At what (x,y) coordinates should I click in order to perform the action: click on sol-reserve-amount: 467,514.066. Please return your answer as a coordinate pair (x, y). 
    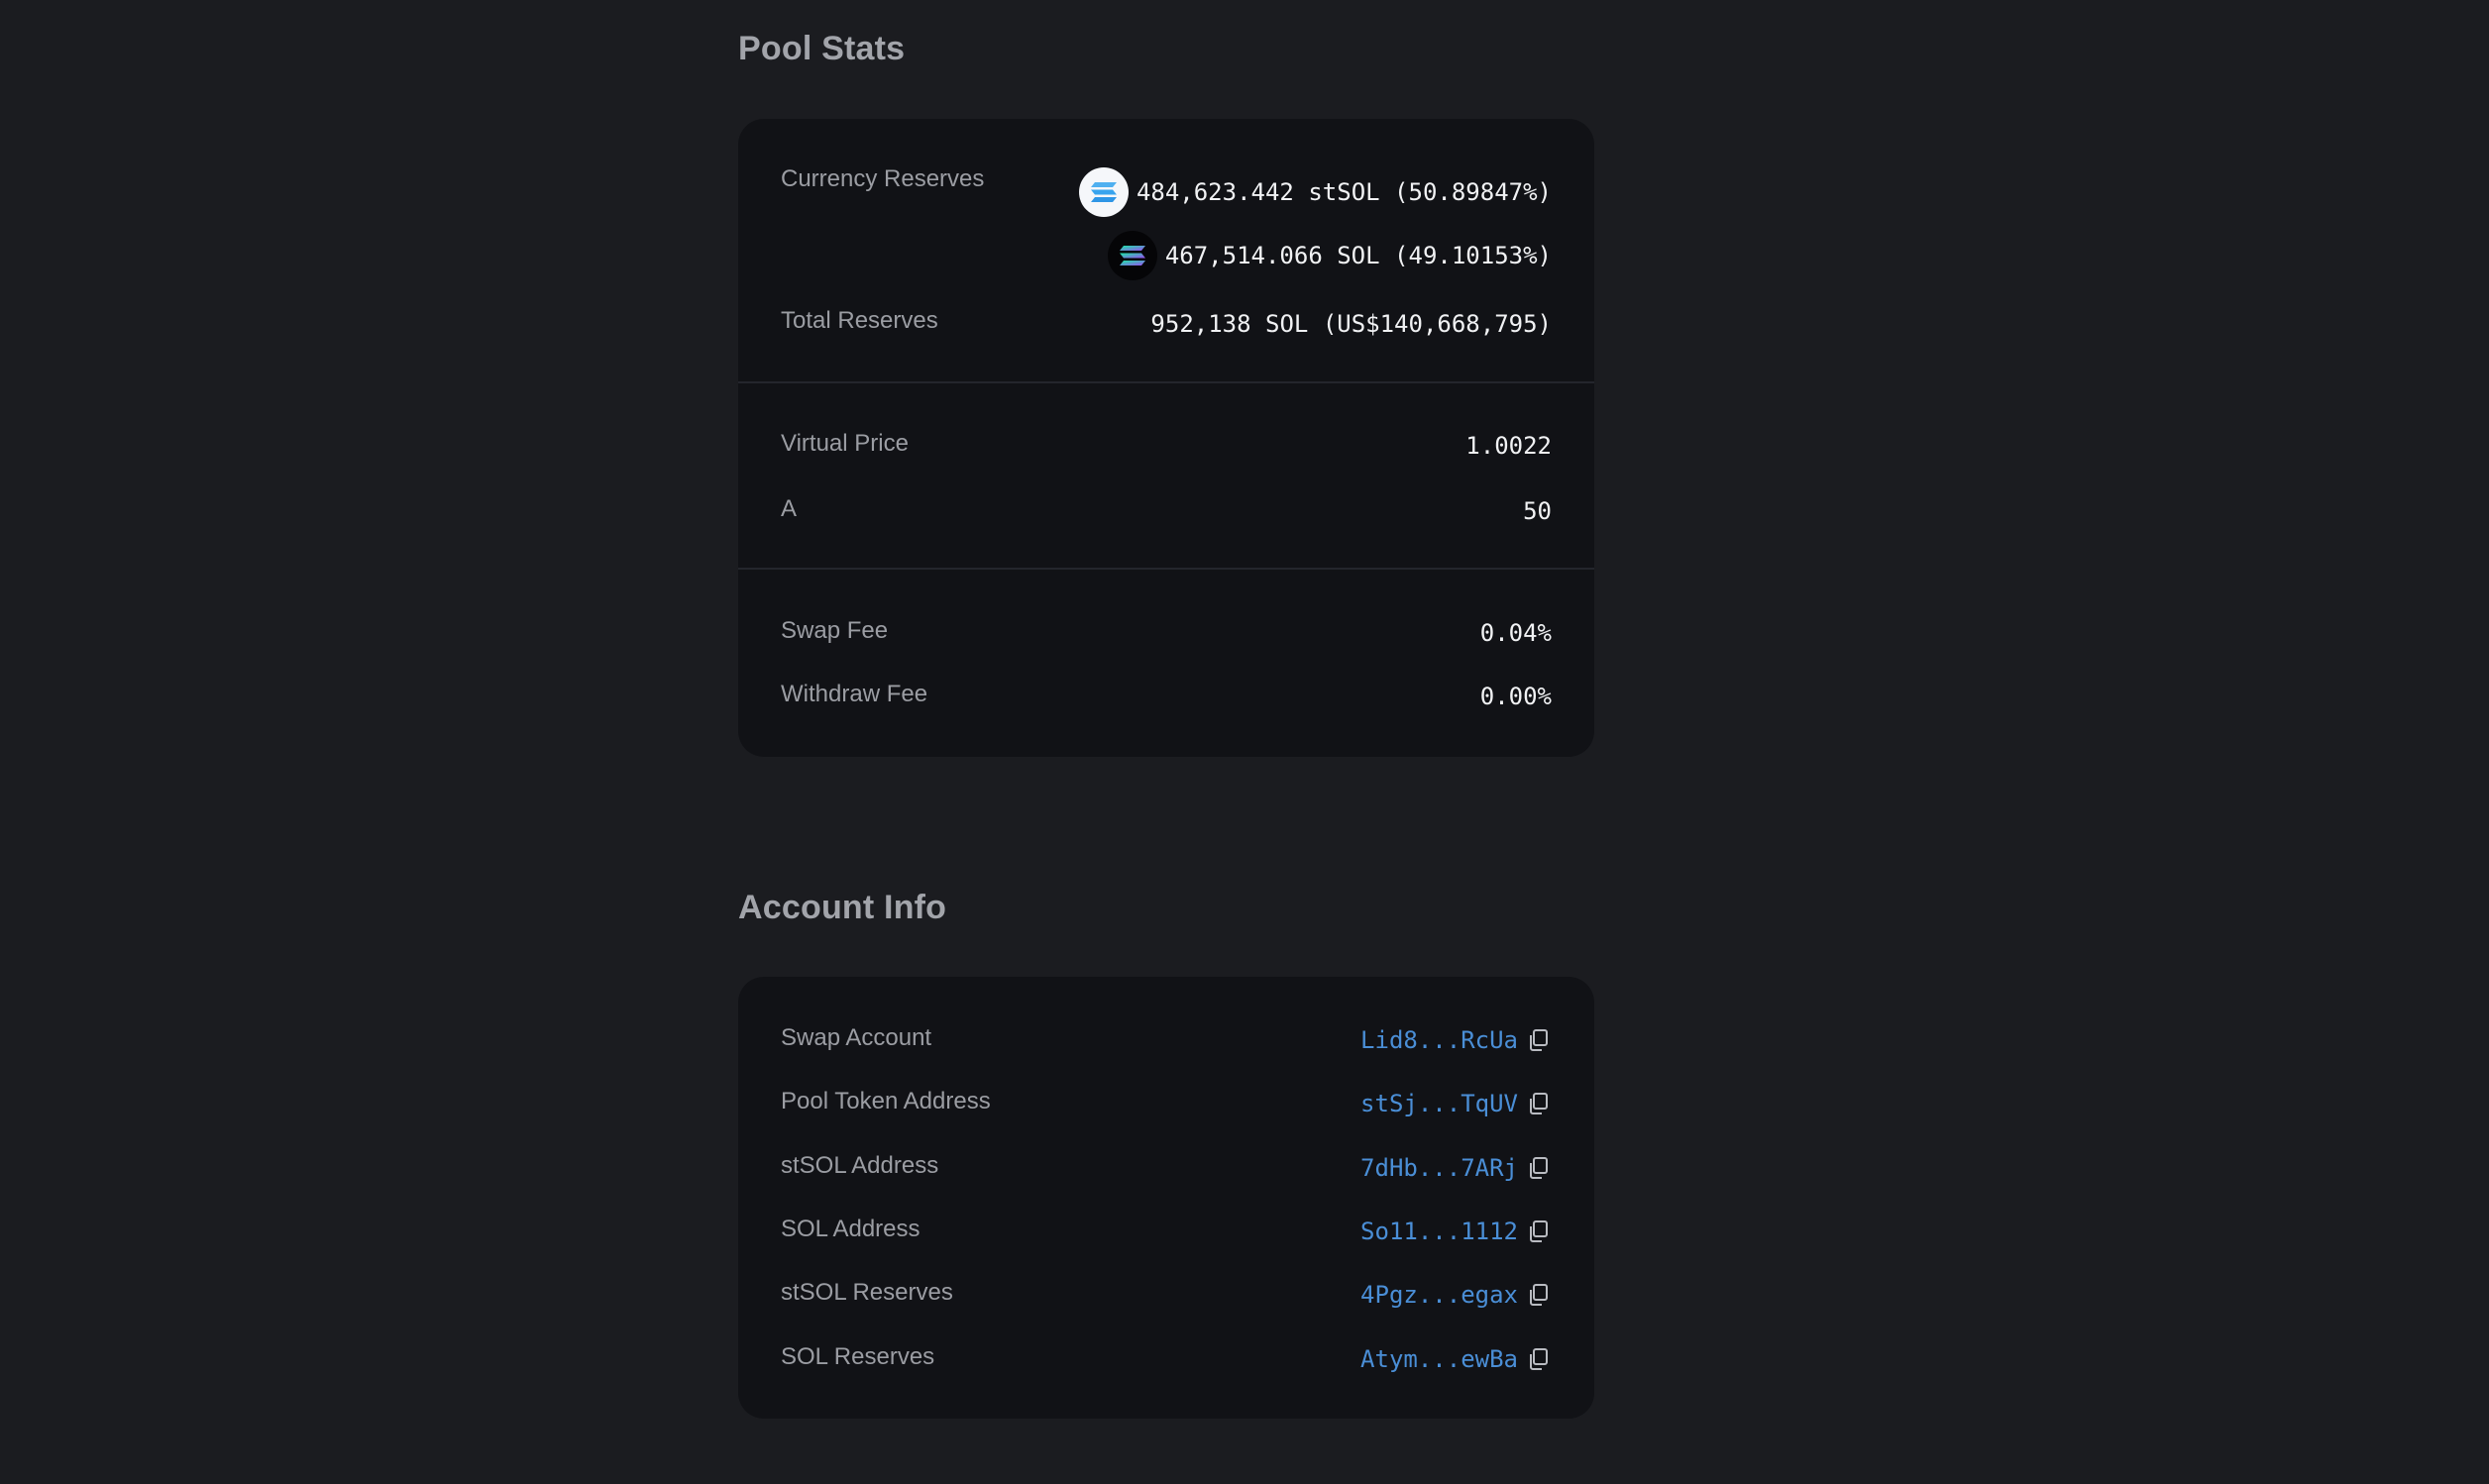
    Looking at the image, I should click on (1243, 256).